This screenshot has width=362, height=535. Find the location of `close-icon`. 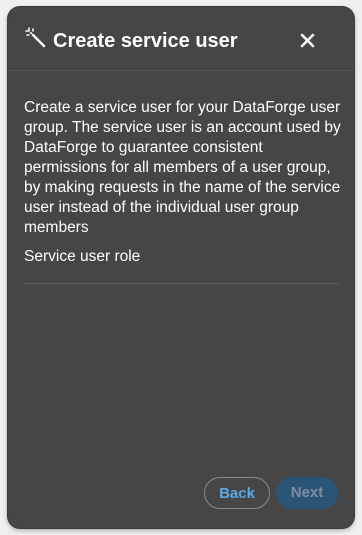

close-icon is located at coordinates (308, 41).